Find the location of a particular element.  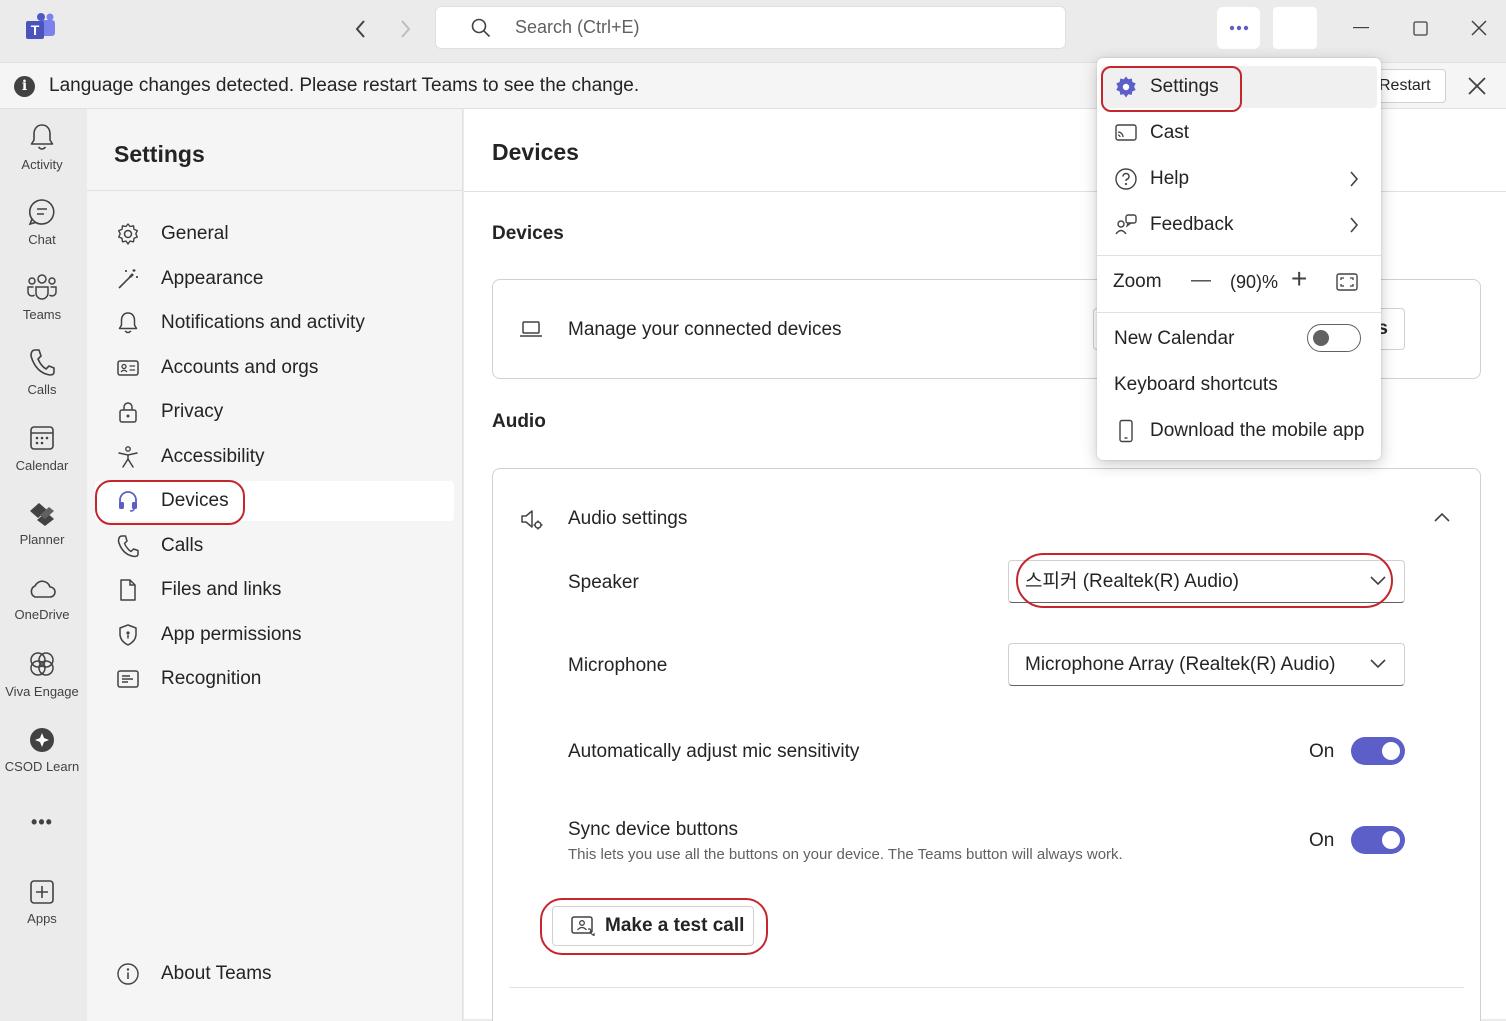

mic-sensitivity-state: On is located at coordinates (1322, 751).